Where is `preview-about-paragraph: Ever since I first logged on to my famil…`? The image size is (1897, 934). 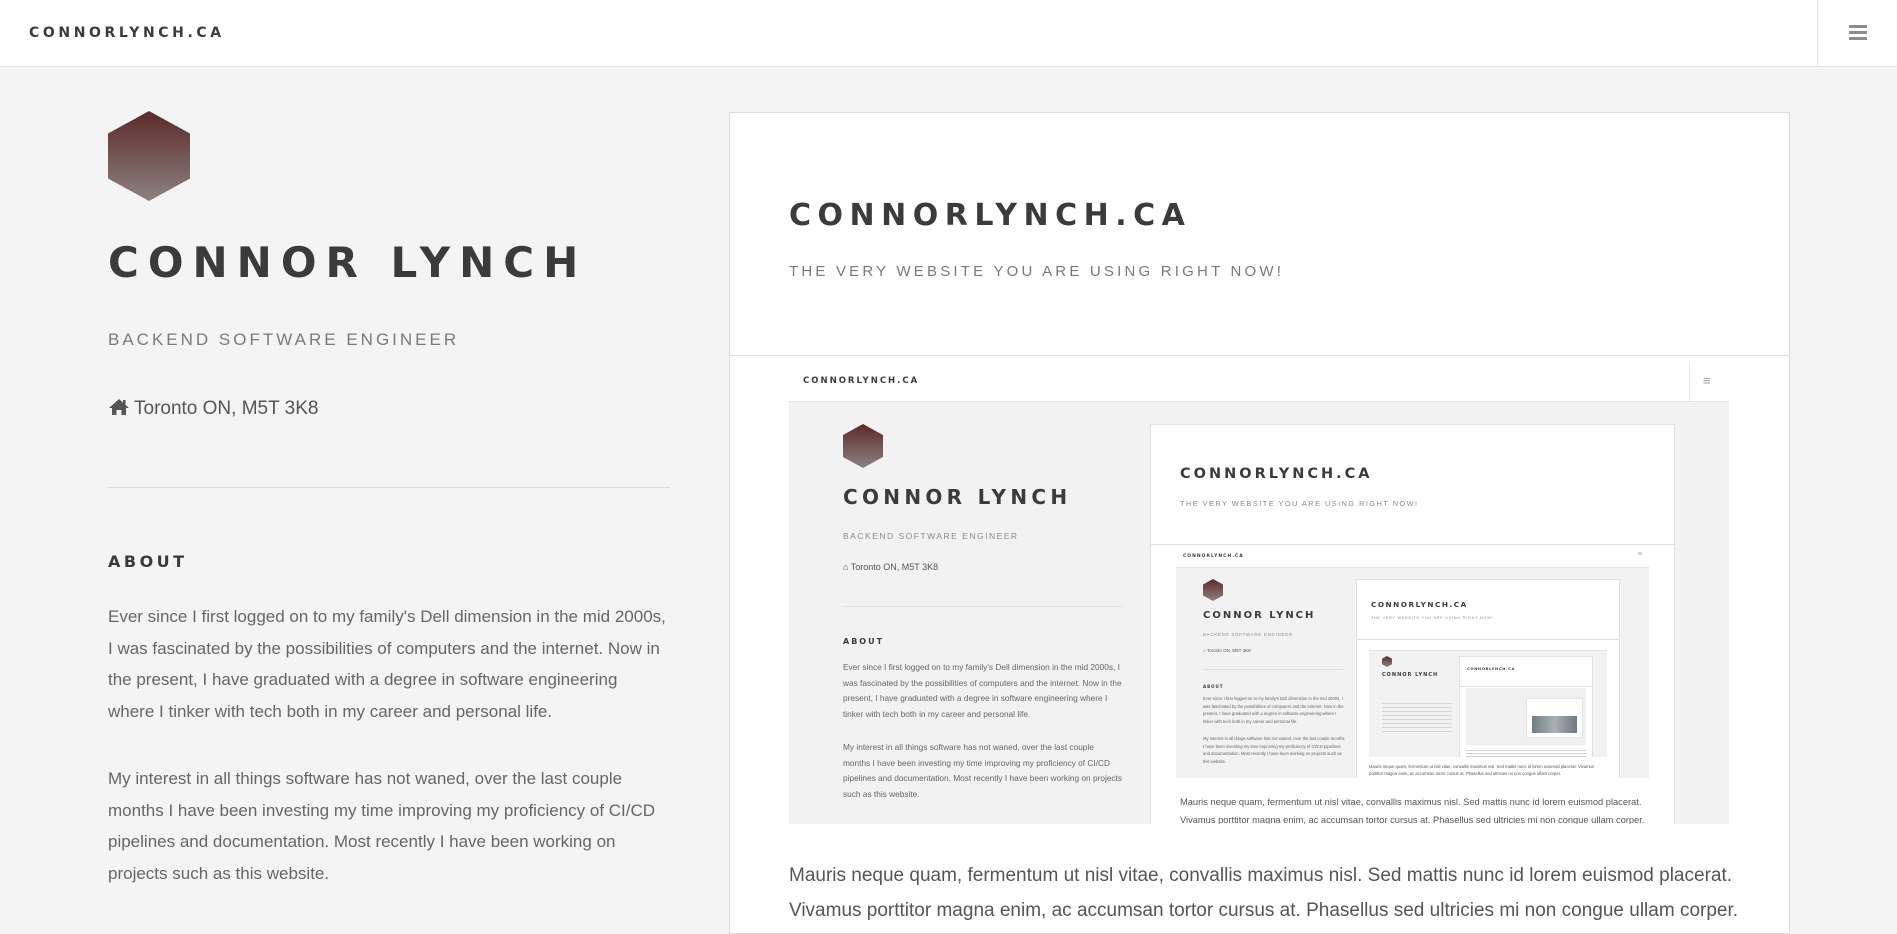 preview-about-paragraph: Ever since I first logged on to my famil… is located at coordinates (982, 690).